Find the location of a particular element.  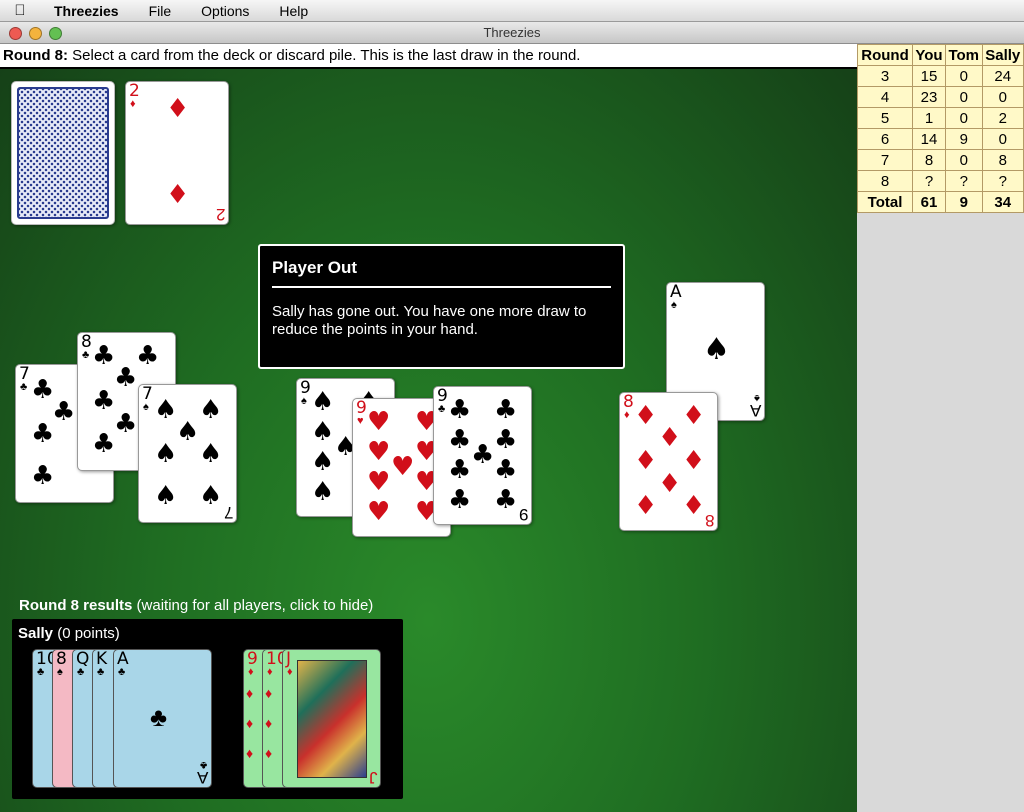

score-row: 6 14 9 0 is located at coordinates (940, 139).